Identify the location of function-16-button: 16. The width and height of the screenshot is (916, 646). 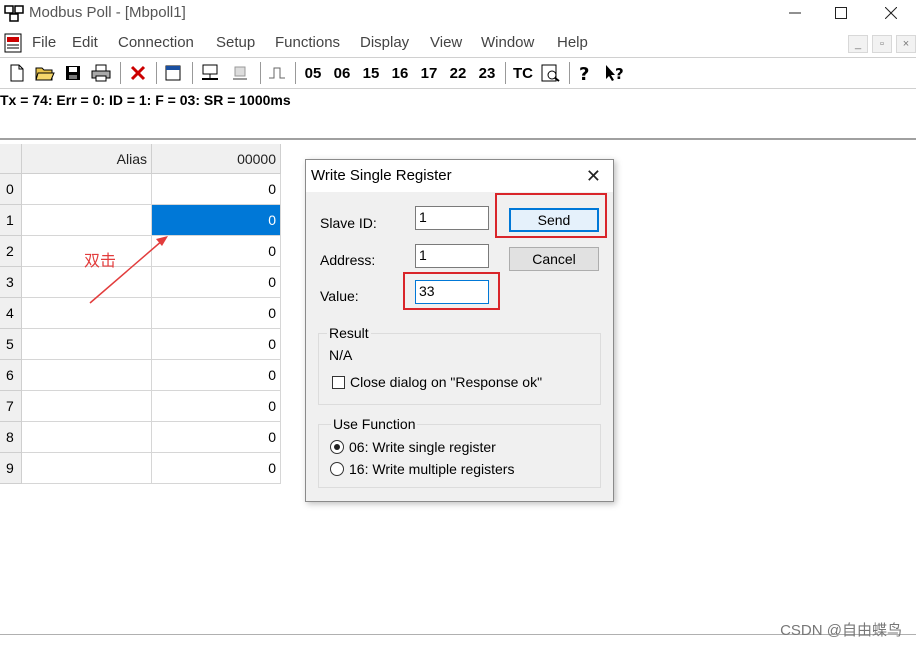
(400, 73).